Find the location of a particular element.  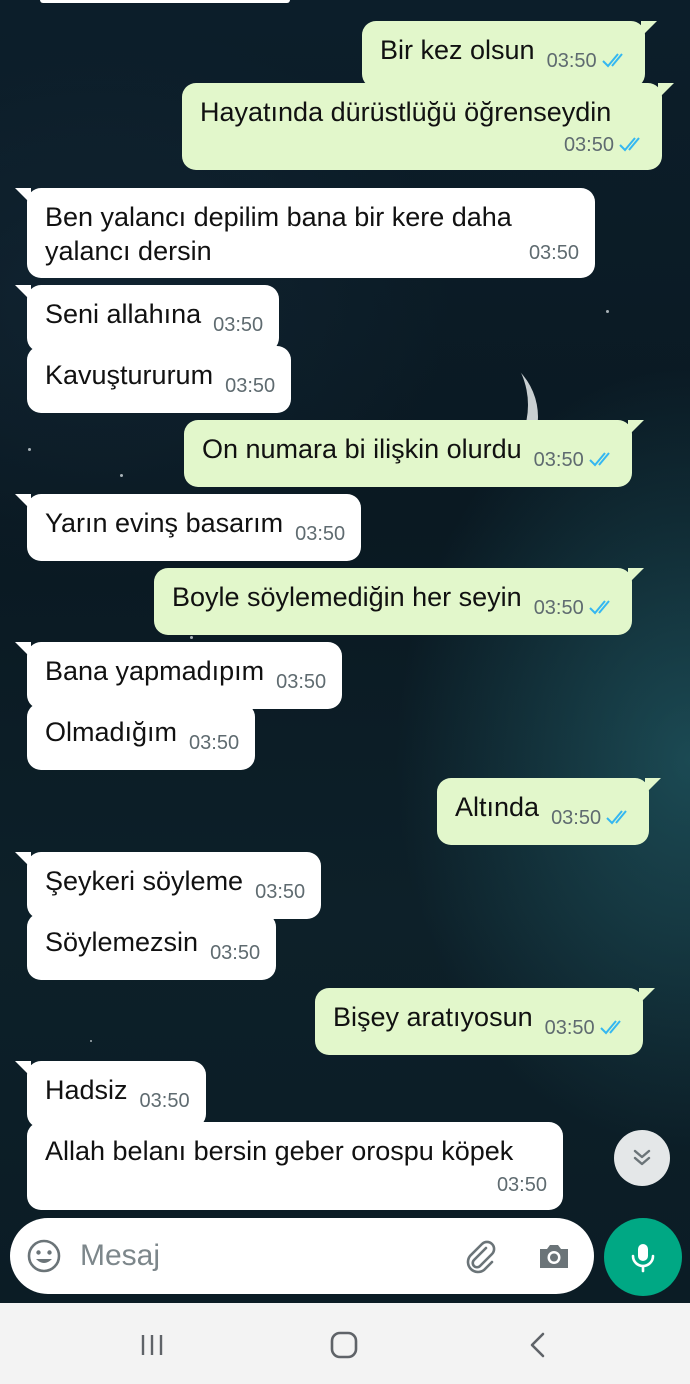

home-button is located at coordinates (344, 1345).